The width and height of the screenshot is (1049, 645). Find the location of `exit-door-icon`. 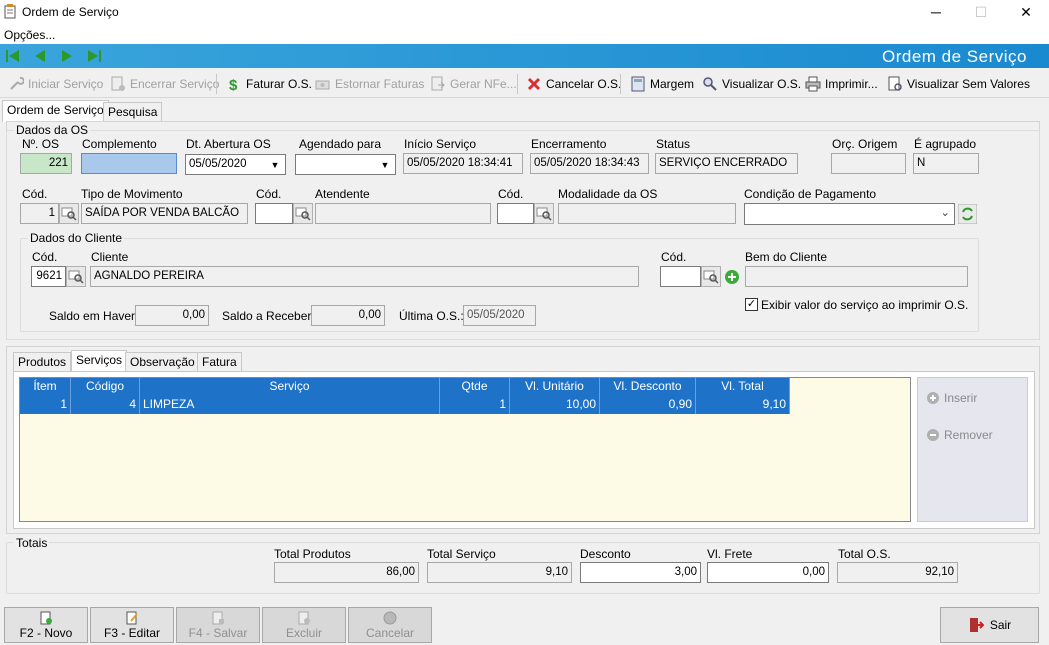

exit-door-icon is located at coordinates (976, 625).